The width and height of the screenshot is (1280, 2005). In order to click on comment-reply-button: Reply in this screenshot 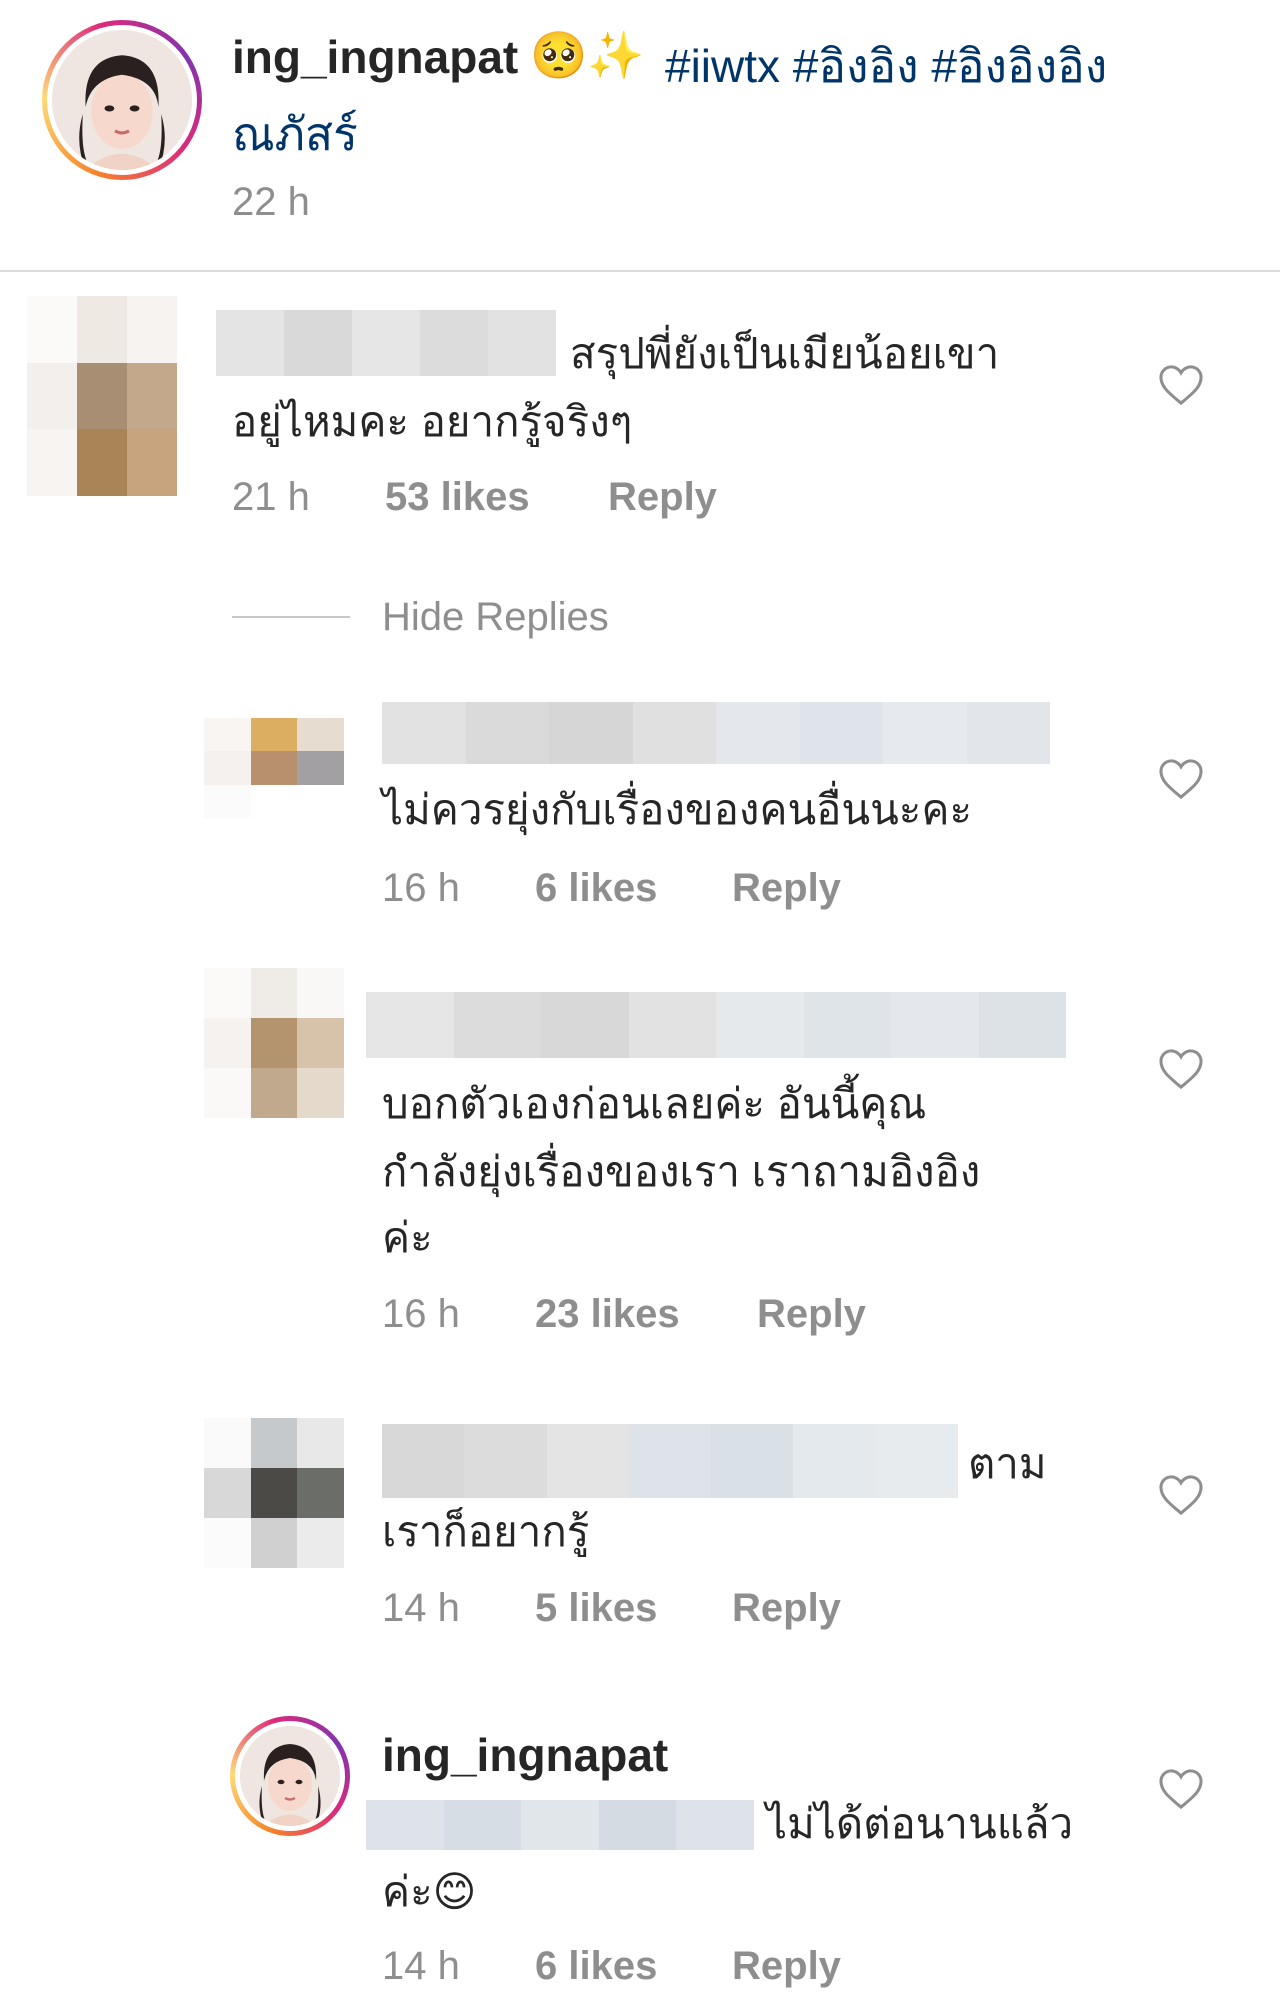, I will do `click(662, 497)`.